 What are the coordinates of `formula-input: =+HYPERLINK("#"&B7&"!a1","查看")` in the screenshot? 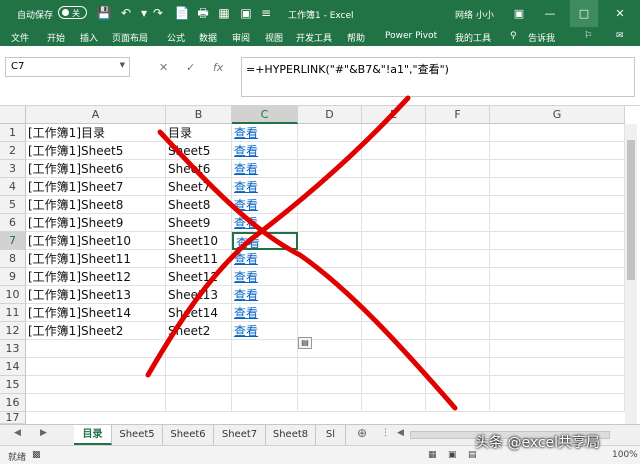 It's located at (438, 77).